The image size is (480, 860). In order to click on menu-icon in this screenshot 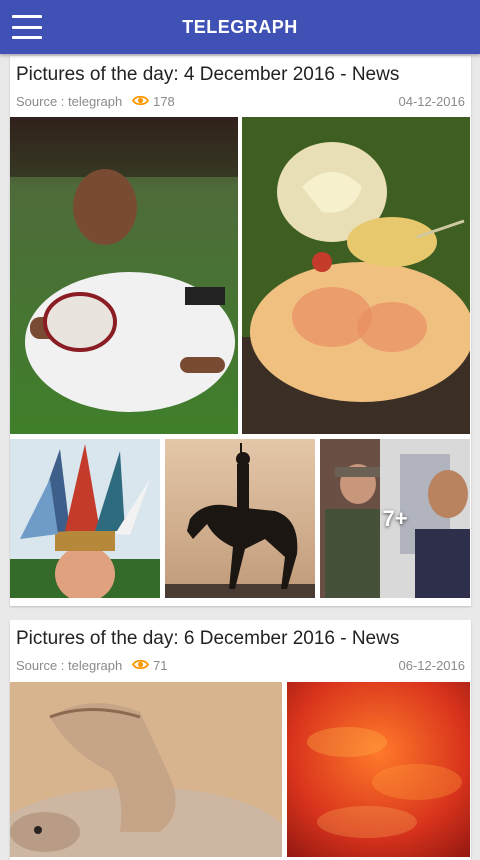, I will do `click(27, 27)`.